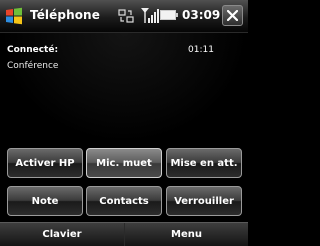  What do you see at coordinates (201, 50) in the screenshot?
I see `call-timer: 01:11` at bounding box center [201, 50].